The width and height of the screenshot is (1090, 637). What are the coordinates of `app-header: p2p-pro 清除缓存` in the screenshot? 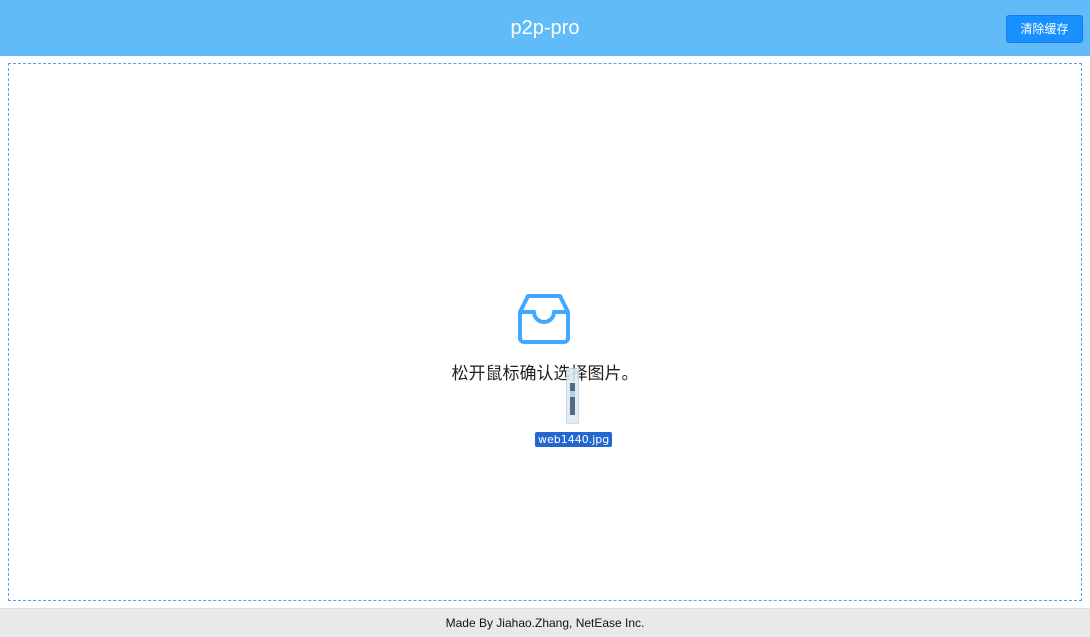 It's located at (545, 28).